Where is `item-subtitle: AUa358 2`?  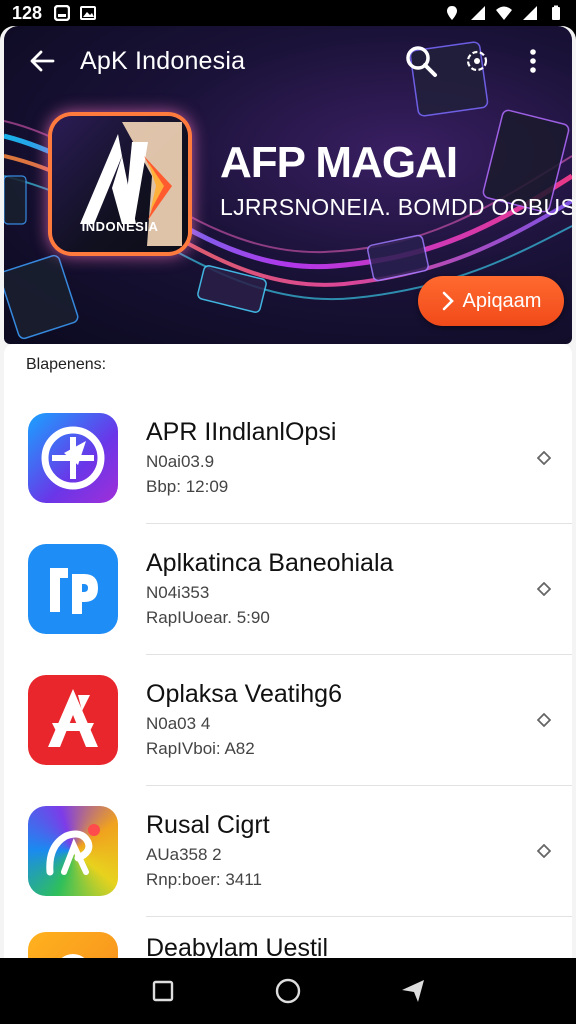 item-subtitle: AUa358 2 is located at coordinates (184, 854).